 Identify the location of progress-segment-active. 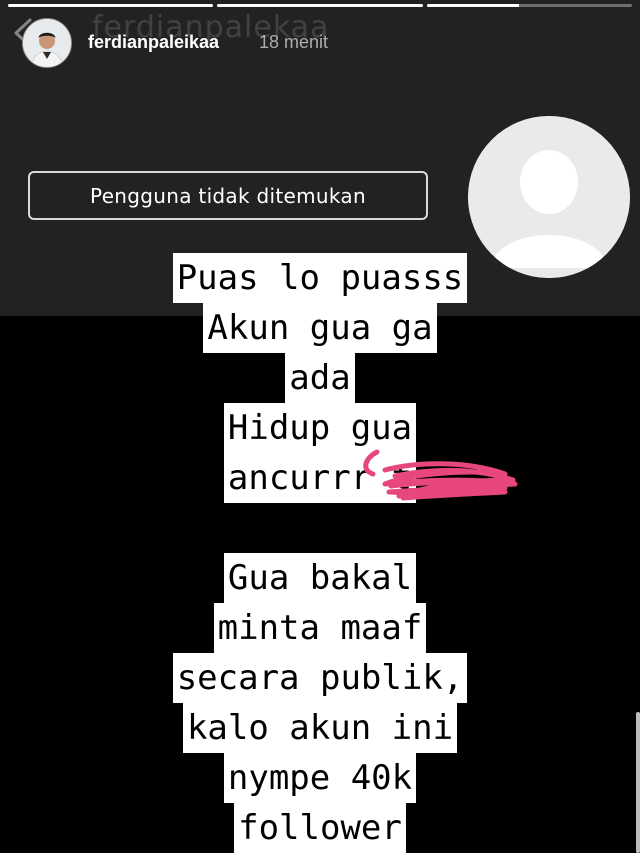
(529, 5).